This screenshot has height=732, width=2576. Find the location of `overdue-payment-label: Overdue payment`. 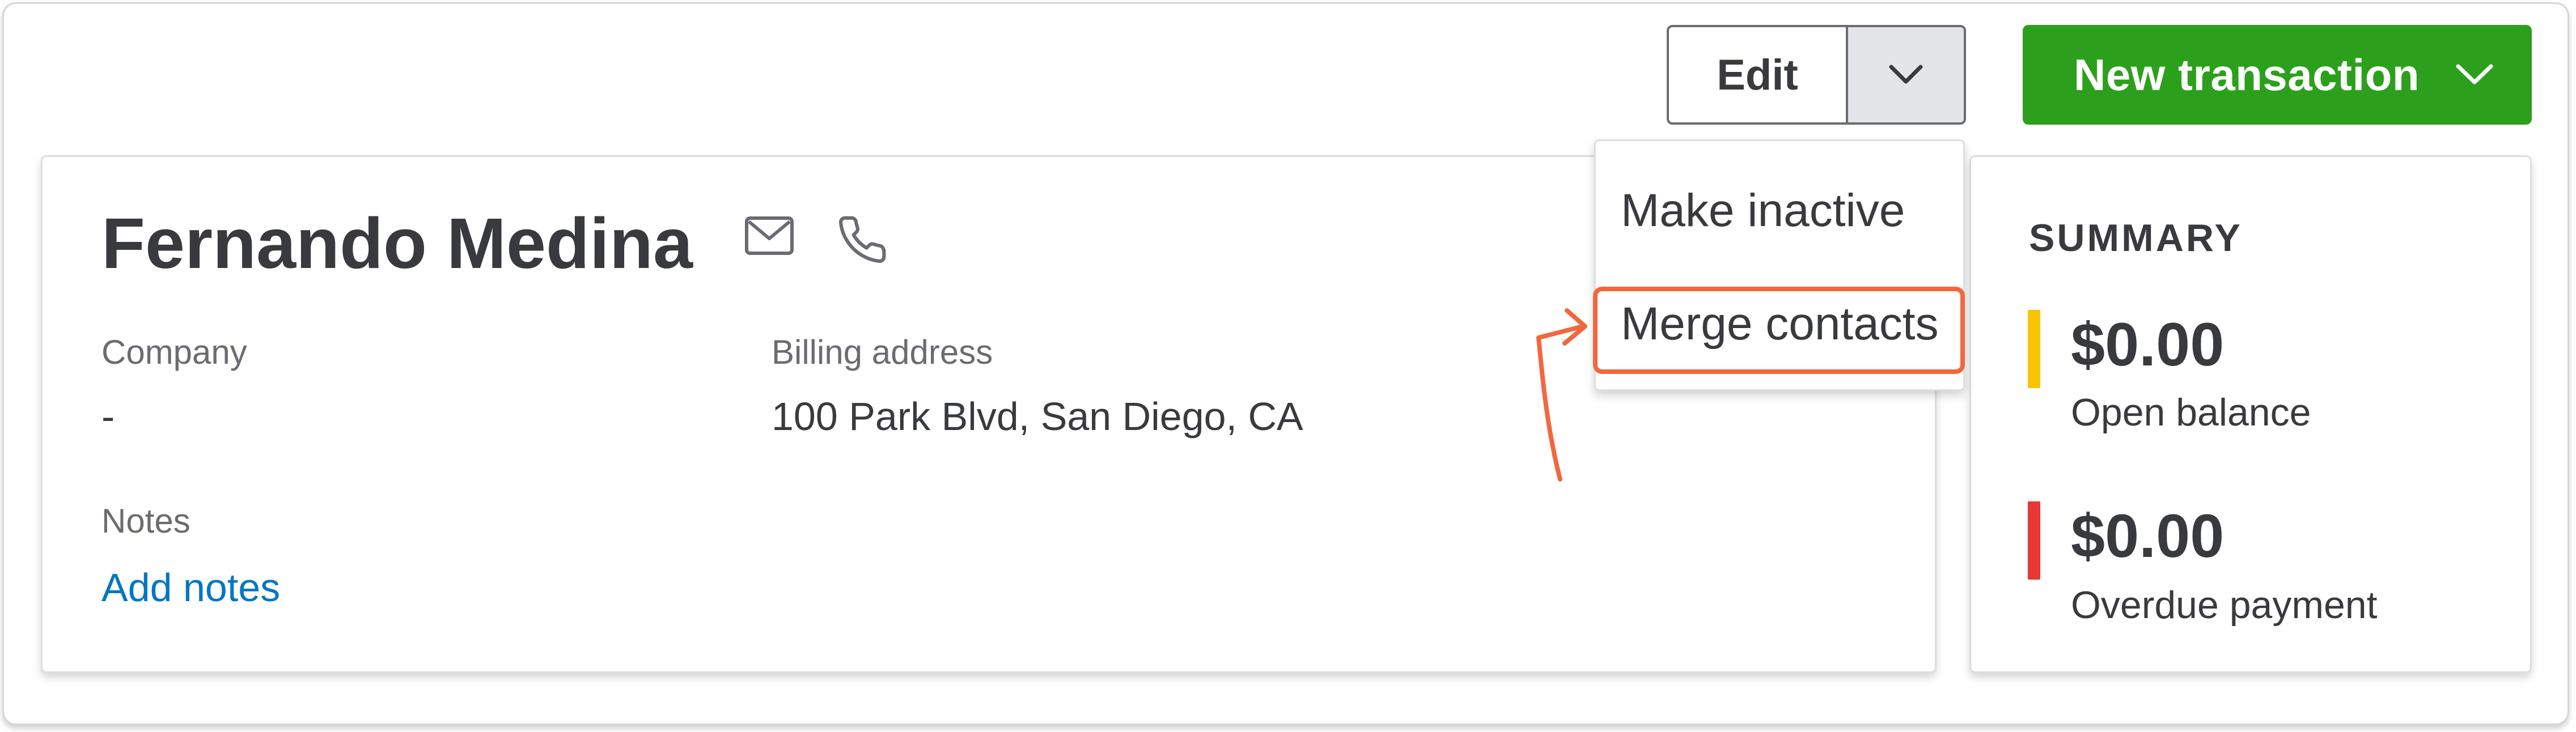

overdue-payment-label: Overdue payment is located at coordinates (2224, 605).